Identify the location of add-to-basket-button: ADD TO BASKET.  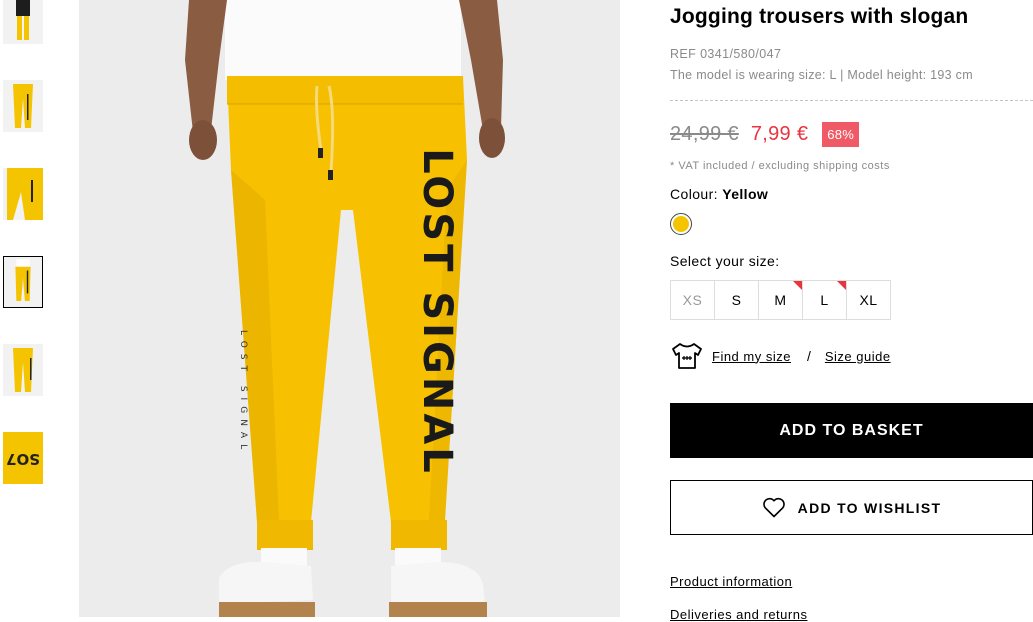
(851, 430).